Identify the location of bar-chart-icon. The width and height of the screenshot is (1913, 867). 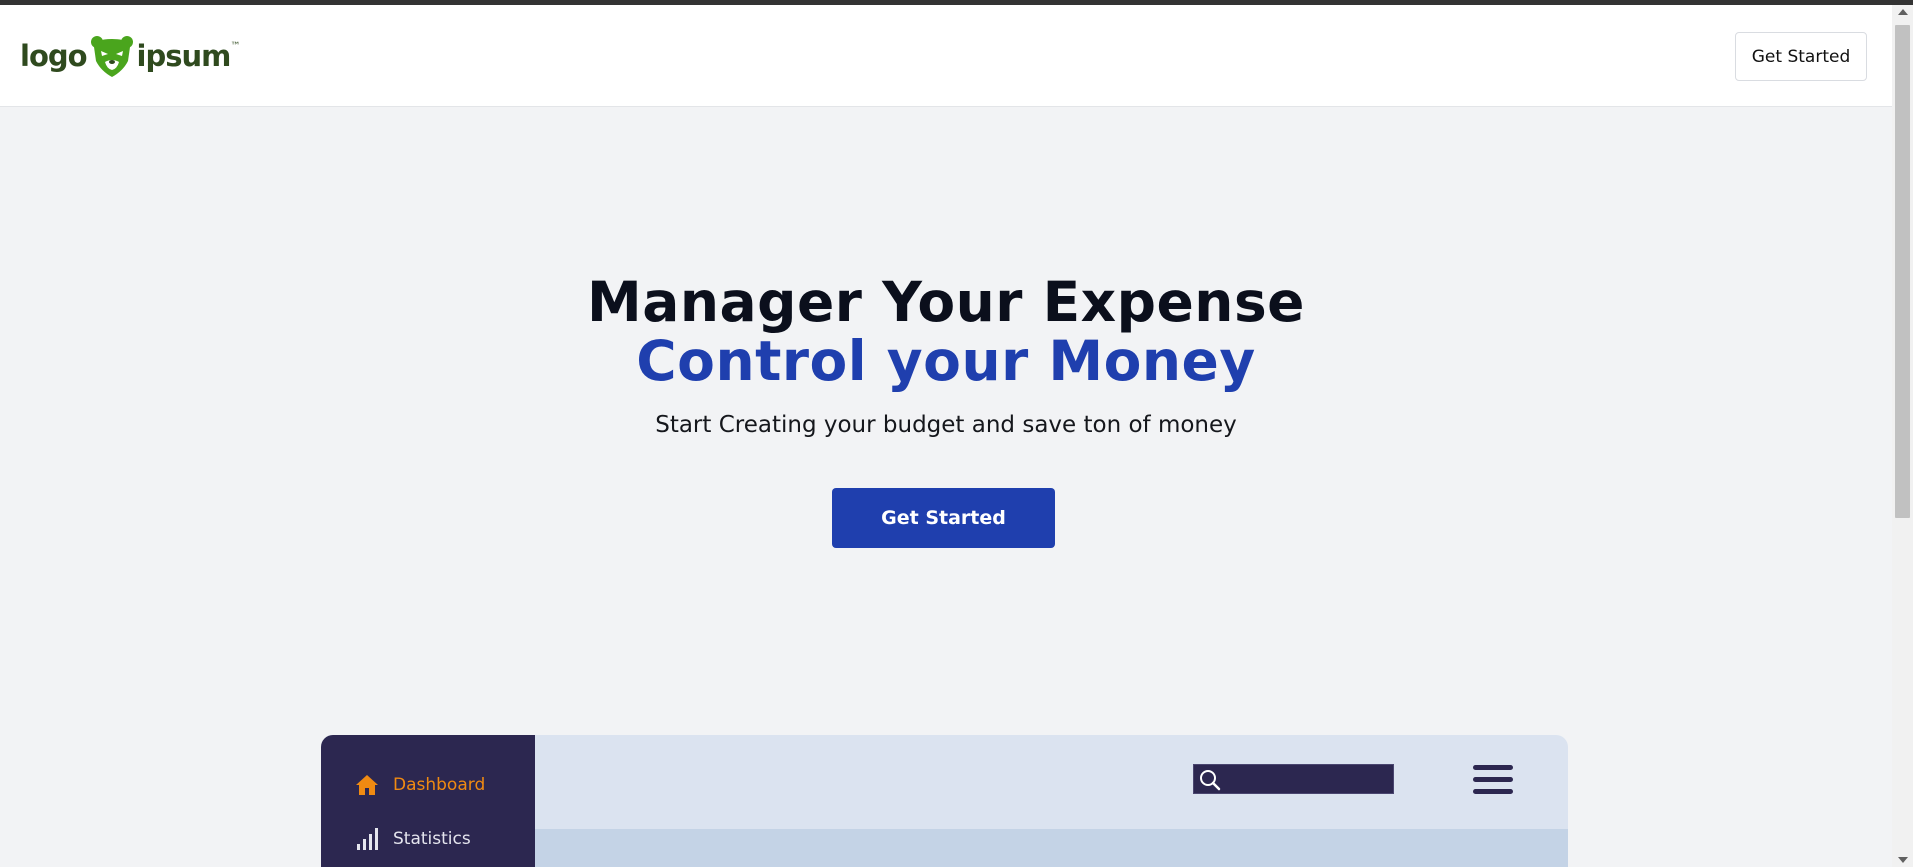
(367, 839).